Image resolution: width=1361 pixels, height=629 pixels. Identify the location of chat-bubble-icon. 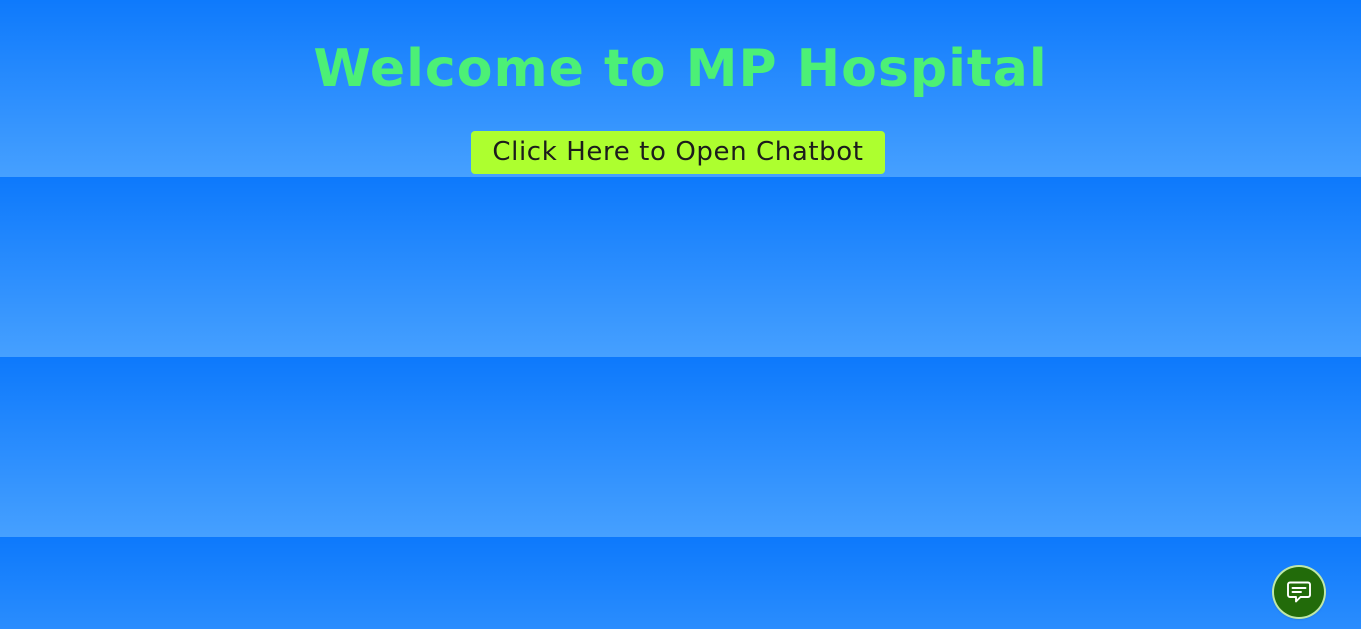
(1299, 592).